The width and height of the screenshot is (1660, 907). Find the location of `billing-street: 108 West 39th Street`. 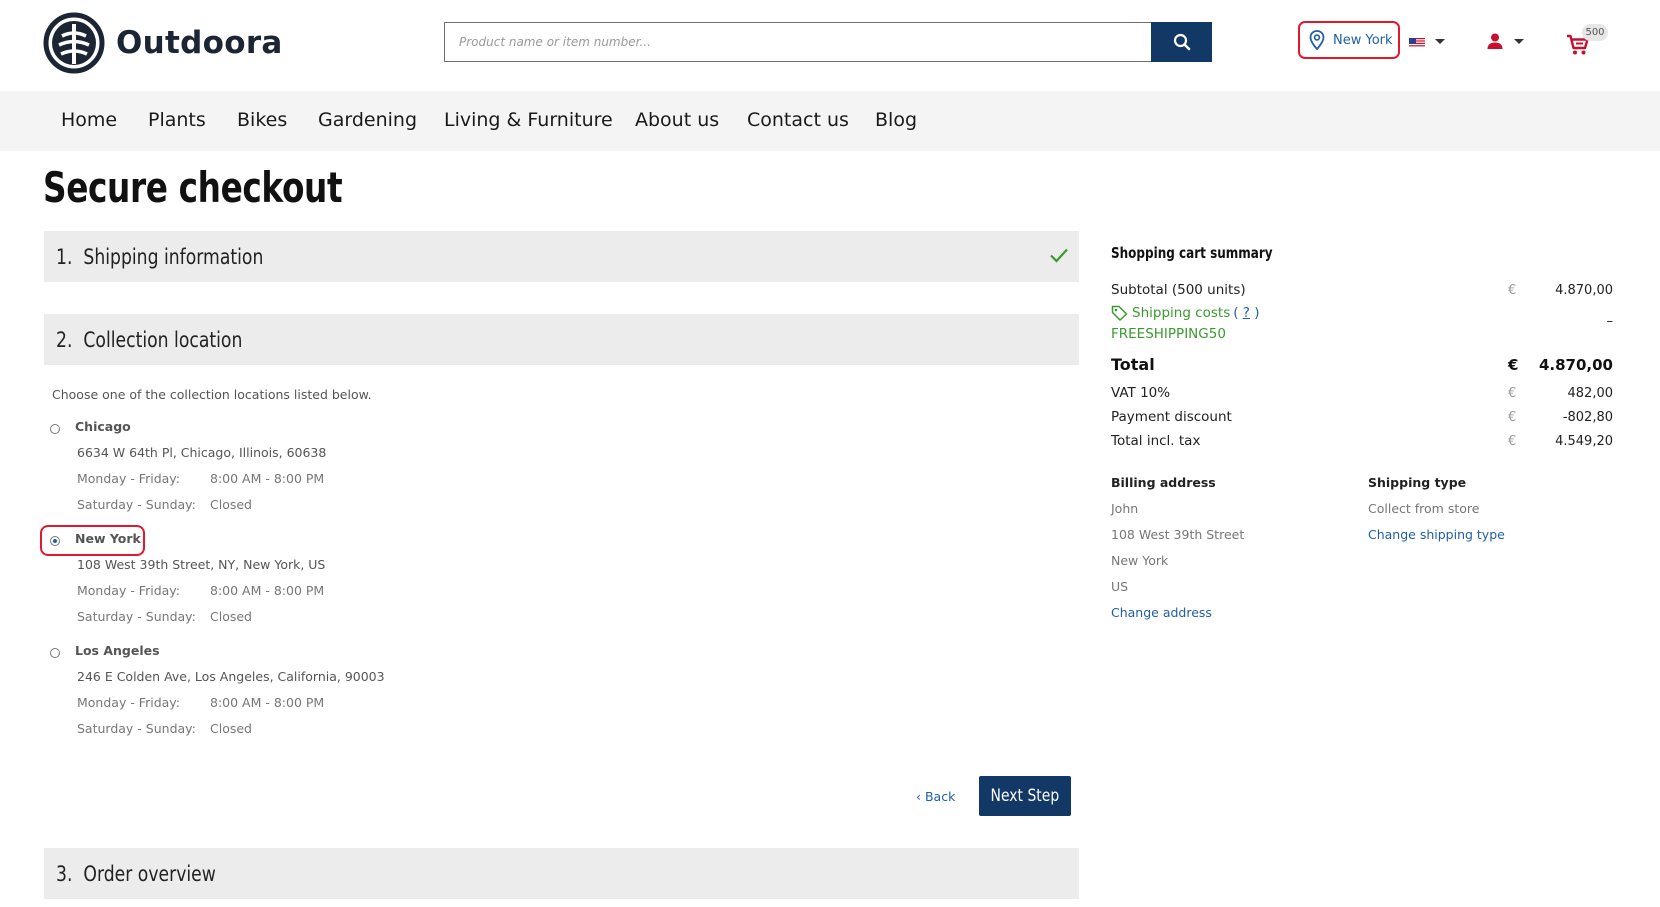

billing-street: 108 West 39th Street is located at coordinates (1178, 534).